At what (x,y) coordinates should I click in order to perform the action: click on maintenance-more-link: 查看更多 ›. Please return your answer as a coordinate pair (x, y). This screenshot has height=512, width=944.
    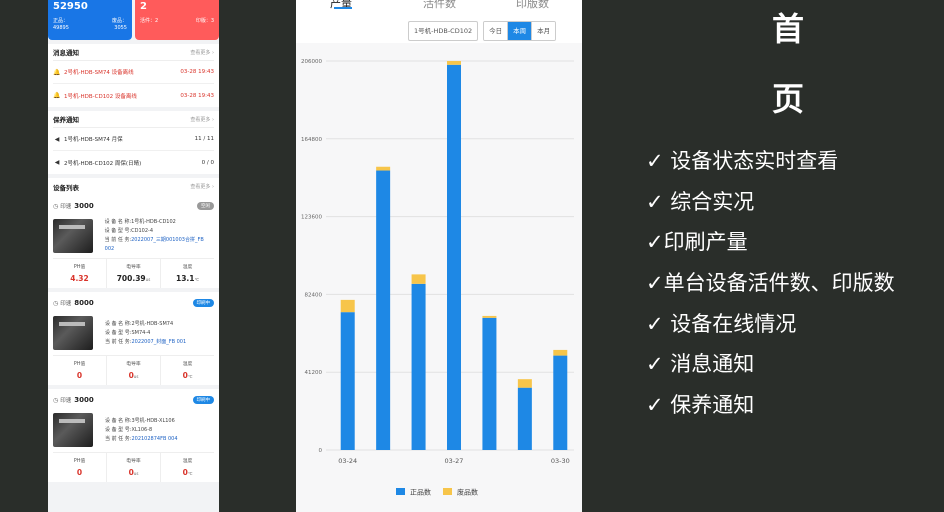
    Looking at the image, I should click on (202, 119).